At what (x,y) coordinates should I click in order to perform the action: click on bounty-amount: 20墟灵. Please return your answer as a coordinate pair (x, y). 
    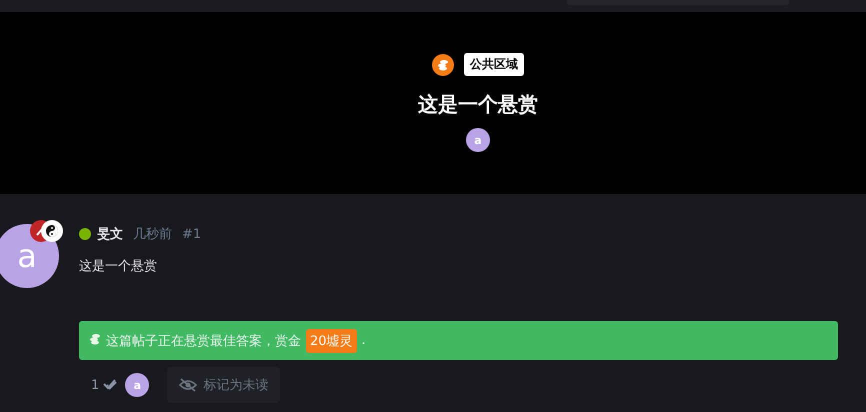
    Looking at the image, I should click on (331, 340).